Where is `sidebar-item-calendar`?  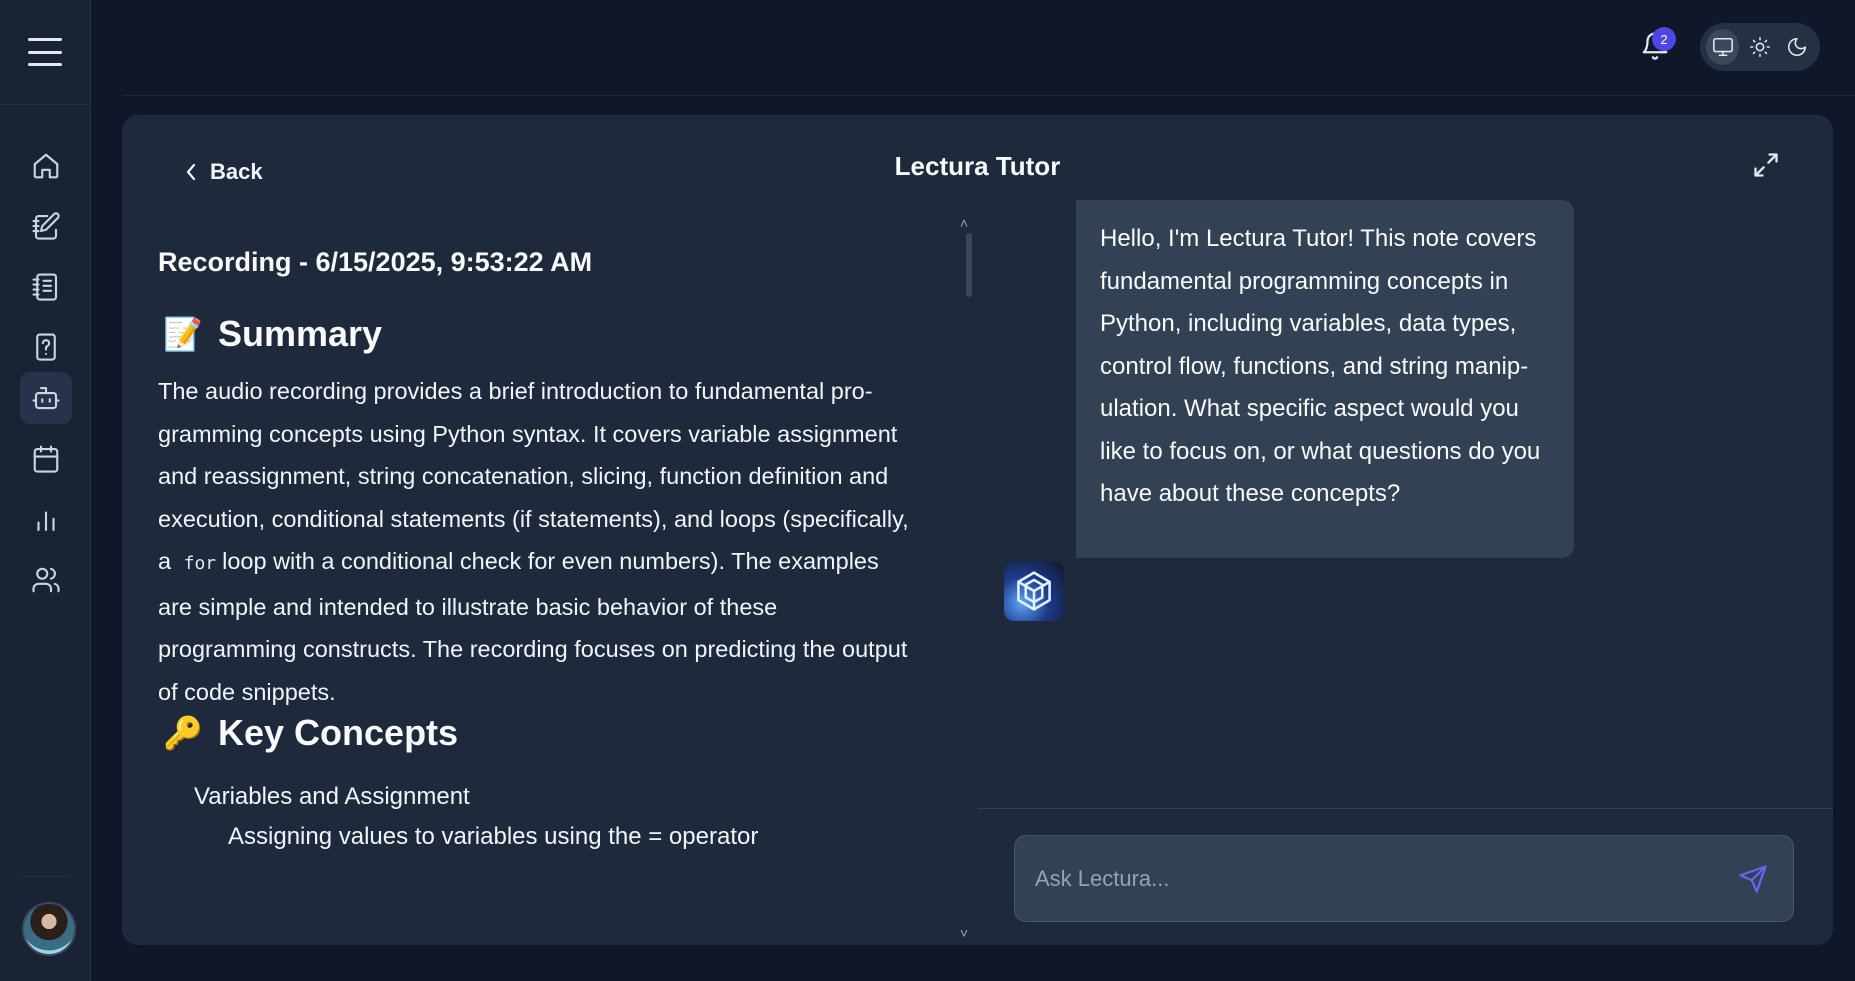 sidebar-item-calendar is located at coordinates (46, 459).